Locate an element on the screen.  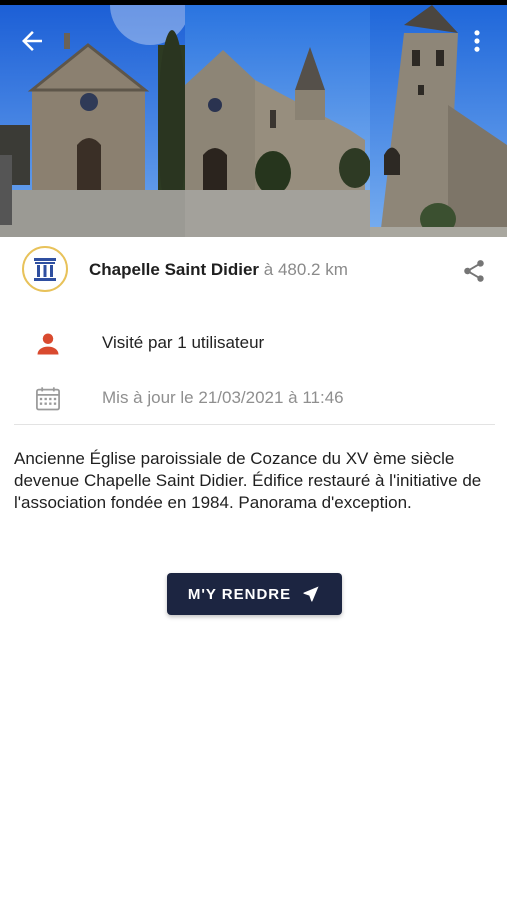
share-icon is located at coordinates (474, 271).